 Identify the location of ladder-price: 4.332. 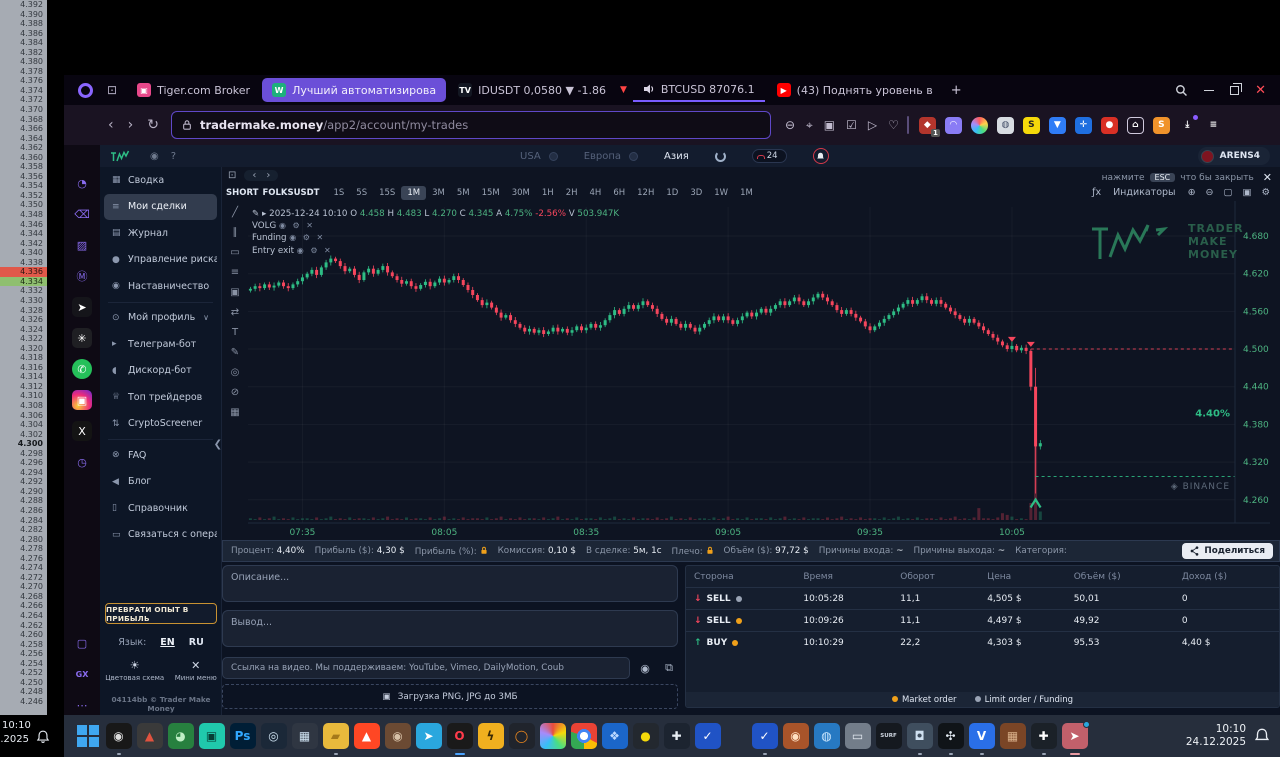
(23, 291).